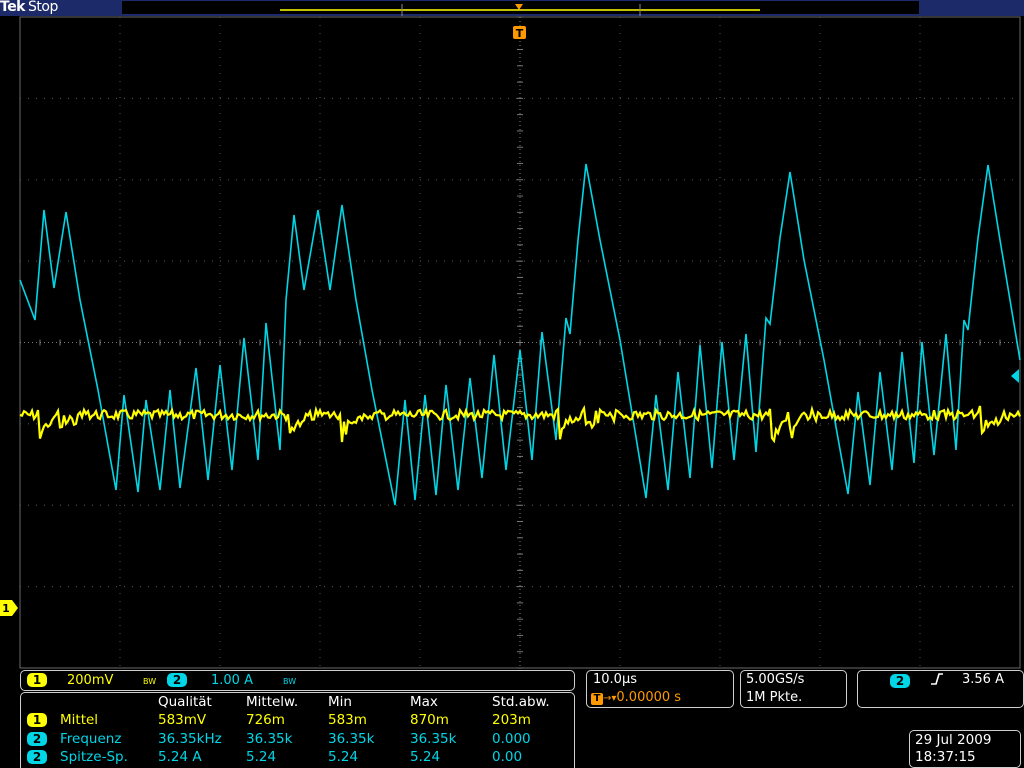 The height and width of the screenshot is (768, 1024). What do you see at coordinates (150, 681) in the screenshot?
I see `ch1-bandwidth-icon: BW` at bounding box center [150, 681].